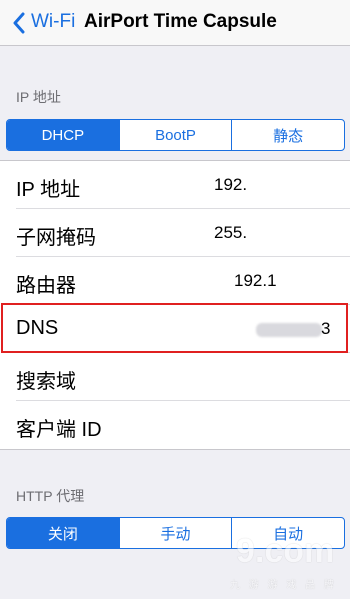  I want to click on segment-off: 关闭, so click(63, 533).